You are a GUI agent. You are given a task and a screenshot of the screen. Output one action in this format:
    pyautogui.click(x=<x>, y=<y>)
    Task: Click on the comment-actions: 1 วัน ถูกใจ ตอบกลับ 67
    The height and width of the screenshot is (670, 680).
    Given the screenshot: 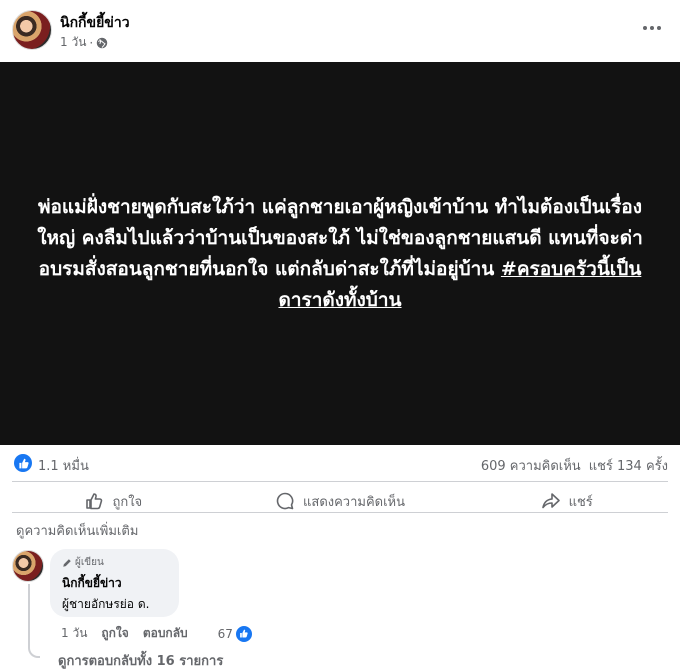 What is the action you would take?
    pyautogui.click(x=156, y=633)
    